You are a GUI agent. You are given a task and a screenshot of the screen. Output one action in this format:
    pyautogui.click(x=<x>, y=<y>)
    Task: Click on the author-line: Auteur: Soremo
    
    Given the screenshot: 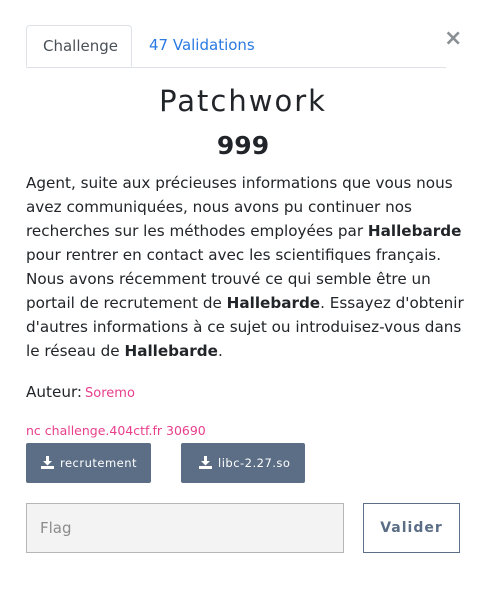 What is the action you would take?
    pyautogui.click(x=80, y=393)
    